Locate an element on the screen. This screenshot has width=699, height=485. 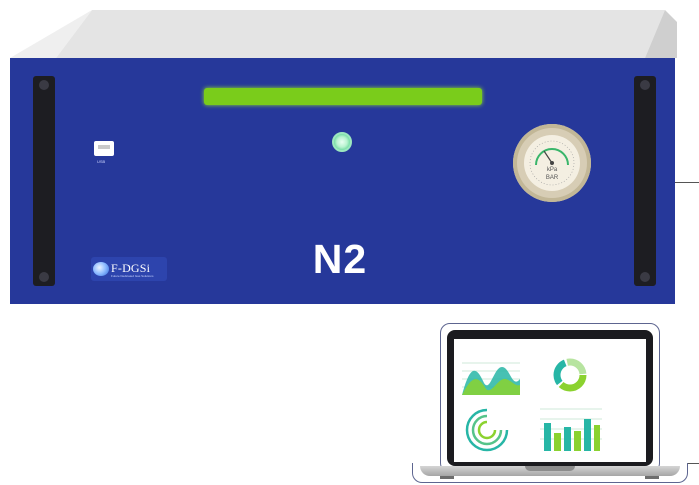
bar-chart-icon is located at coordinates (571, 429).